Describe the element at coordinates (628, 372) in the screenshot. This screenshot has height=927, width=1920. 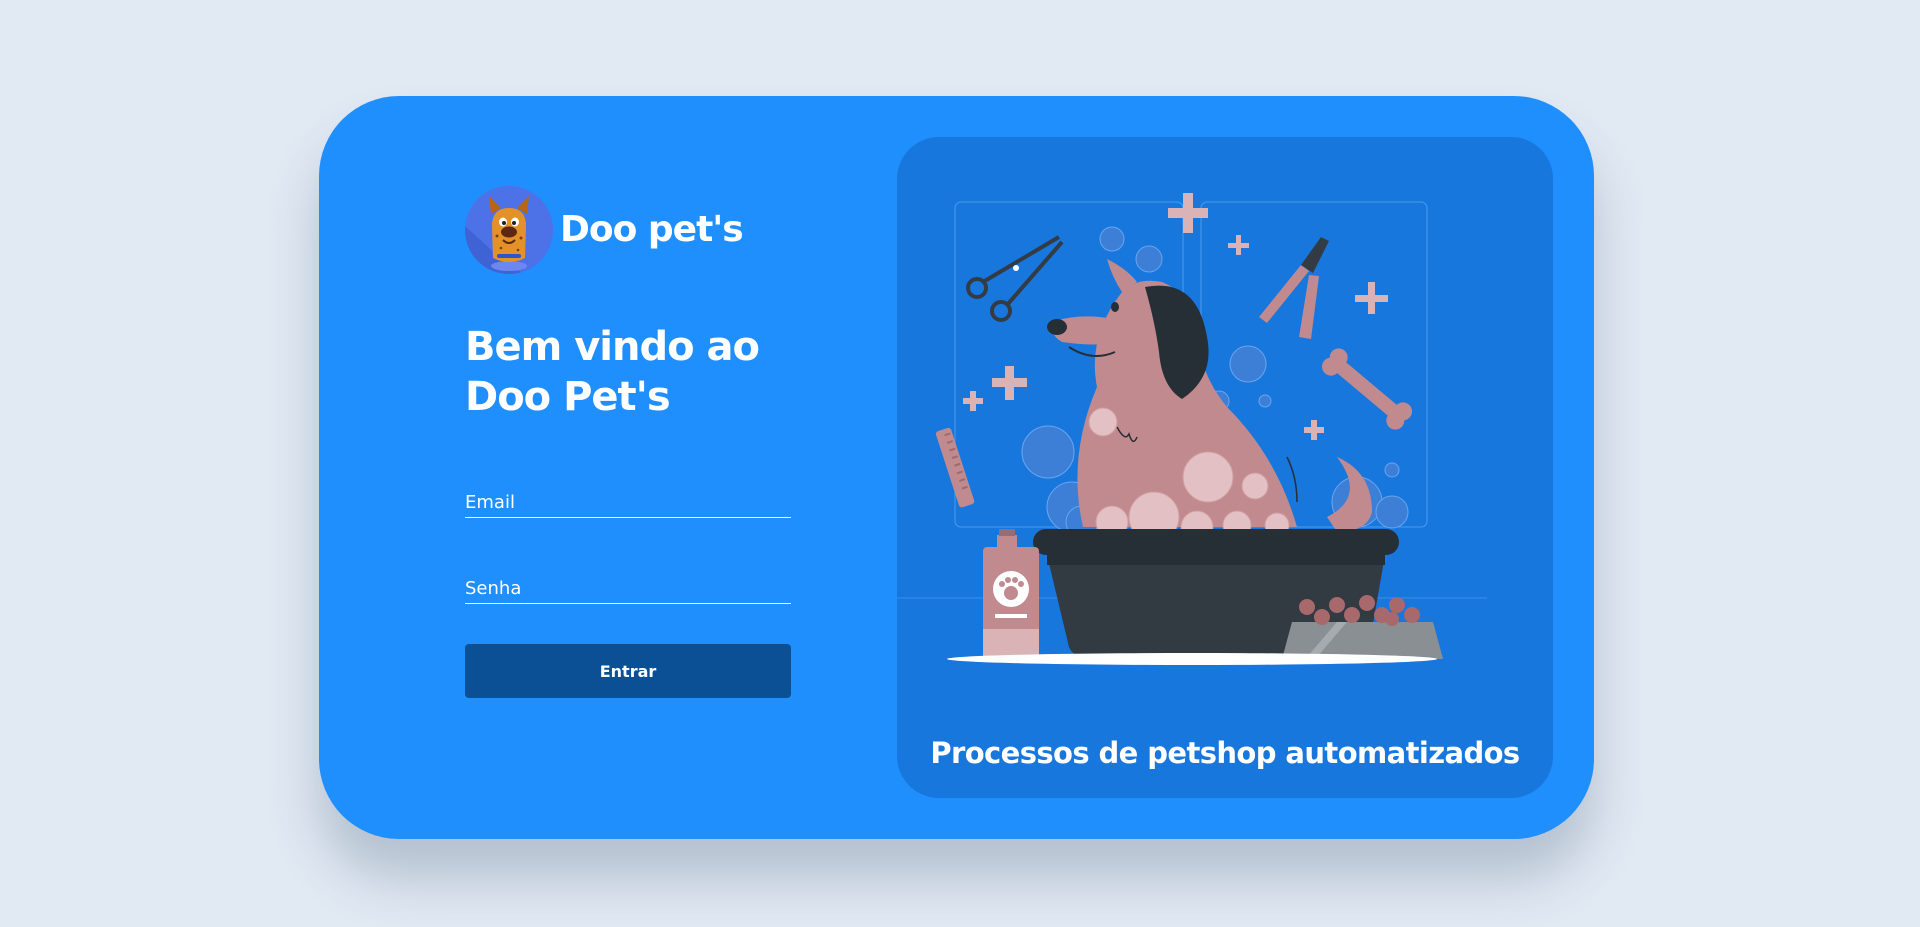
I see `welcome-heading: Bem vindo ao Doo Pet's` at that location.